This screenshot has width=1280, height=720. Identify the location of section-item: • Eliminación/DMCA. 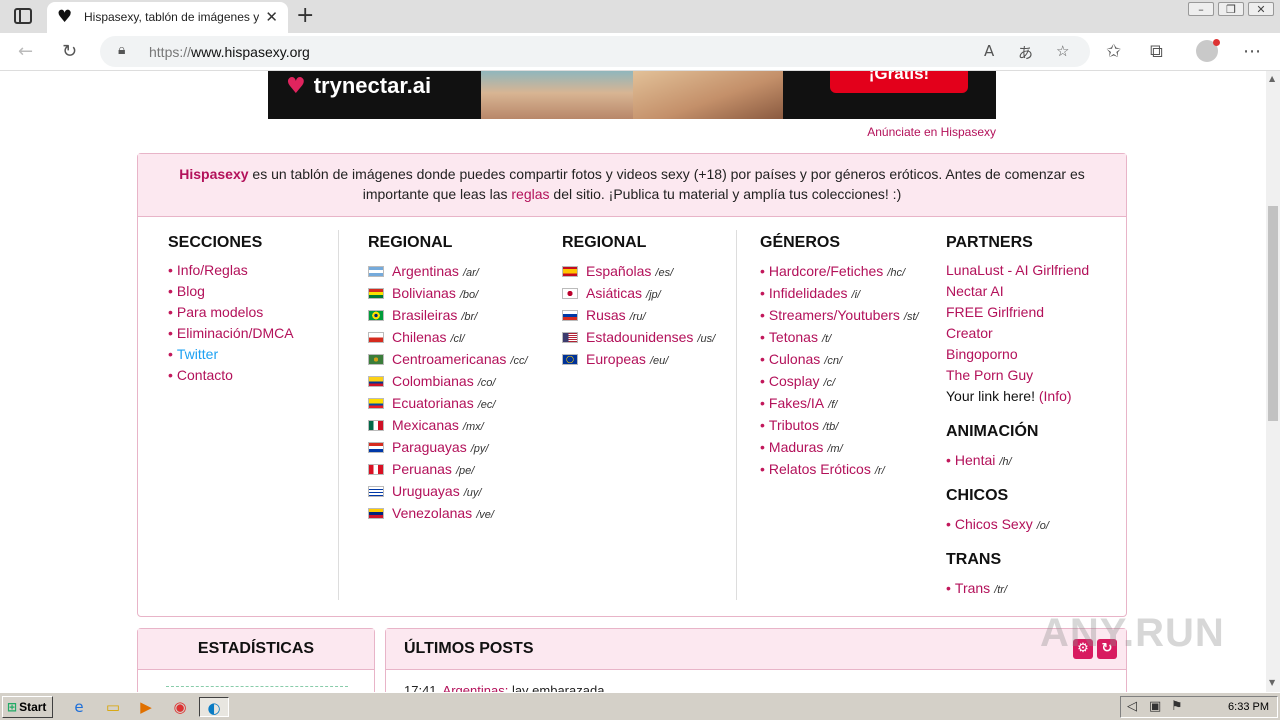
(231, 333).